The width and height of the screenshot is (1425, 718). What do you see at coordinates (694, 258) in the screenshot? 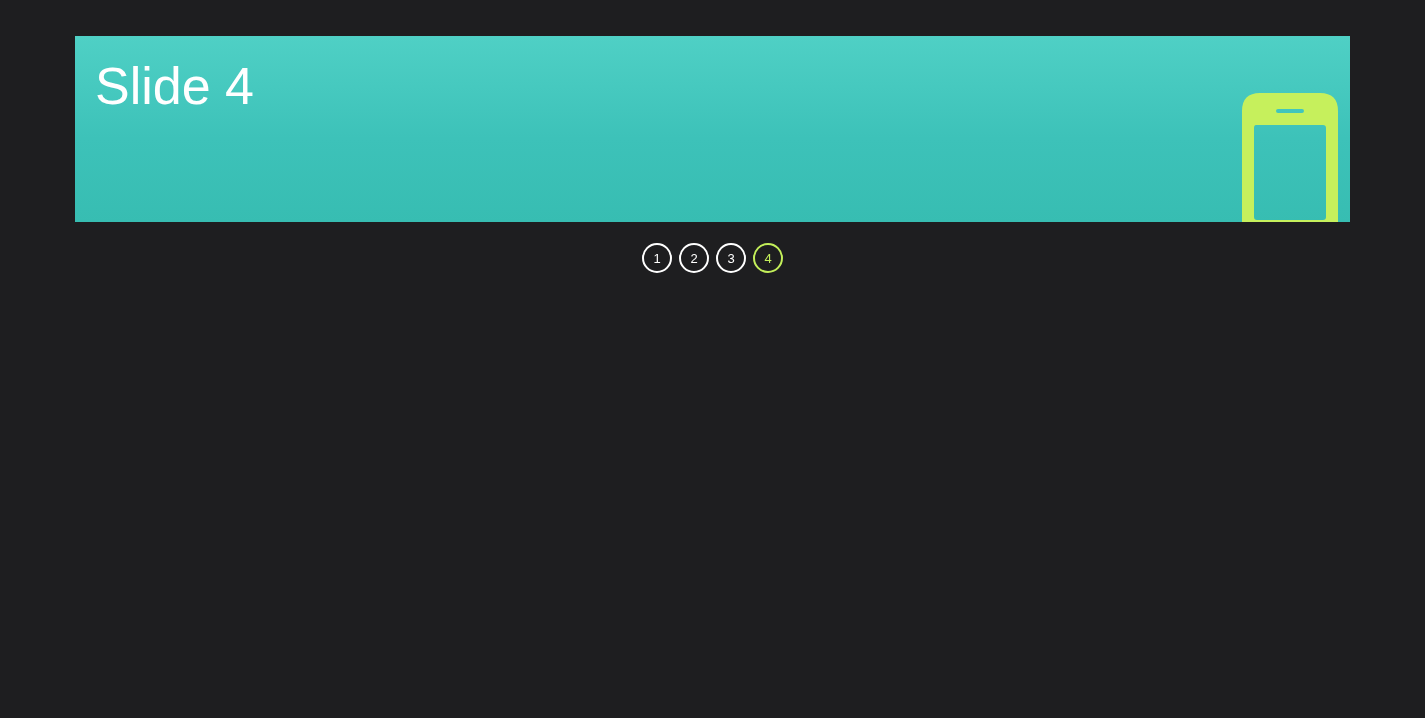
I see `page-dot: 2` at bounding box center [694, 258].